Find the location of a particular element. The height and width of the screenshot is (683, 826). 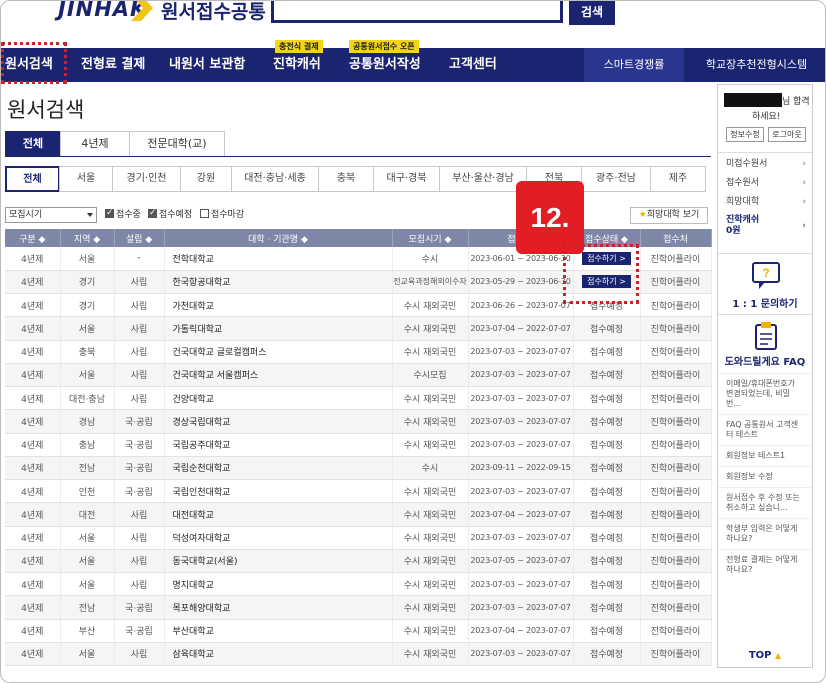

cell-name: 경상국립대학교 is located at coordinates (278, 421).